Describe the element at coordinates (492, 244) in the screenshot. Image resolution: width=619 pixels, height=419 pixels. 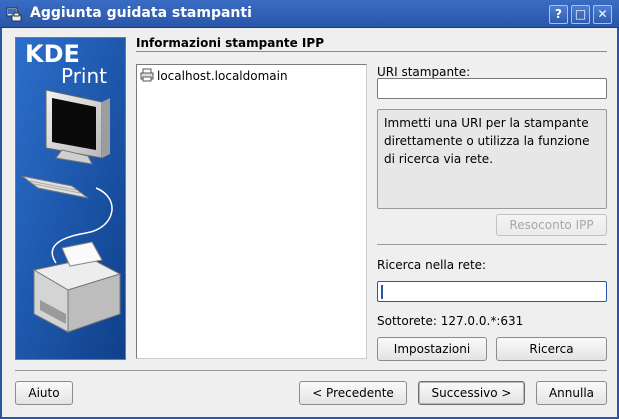
I see `divider` at that location.